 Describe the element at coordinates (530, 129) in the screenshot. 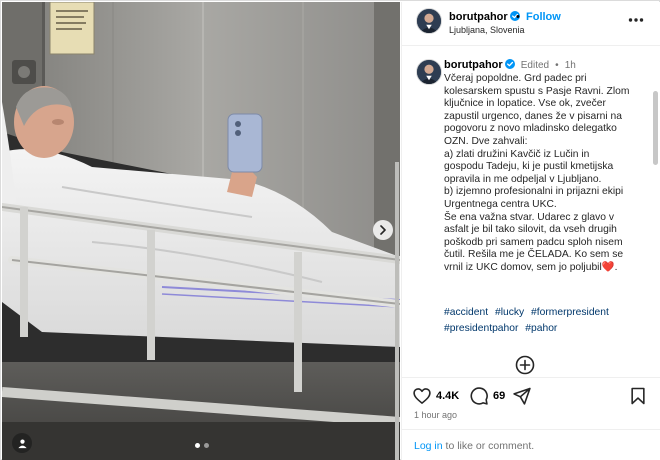

I see `caption-line: pogovoru z novo mladinsko delegatko` at that location.